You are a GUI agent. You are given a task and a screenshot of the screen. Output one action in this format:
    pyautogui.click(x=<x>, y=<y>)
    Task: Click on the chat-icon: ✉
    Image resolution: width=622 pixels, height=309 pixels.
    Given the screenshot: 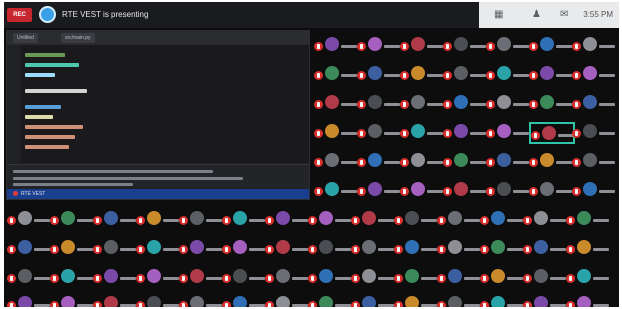 What is the action you would take?
    pyautogui.click(x=564, y=15)
    